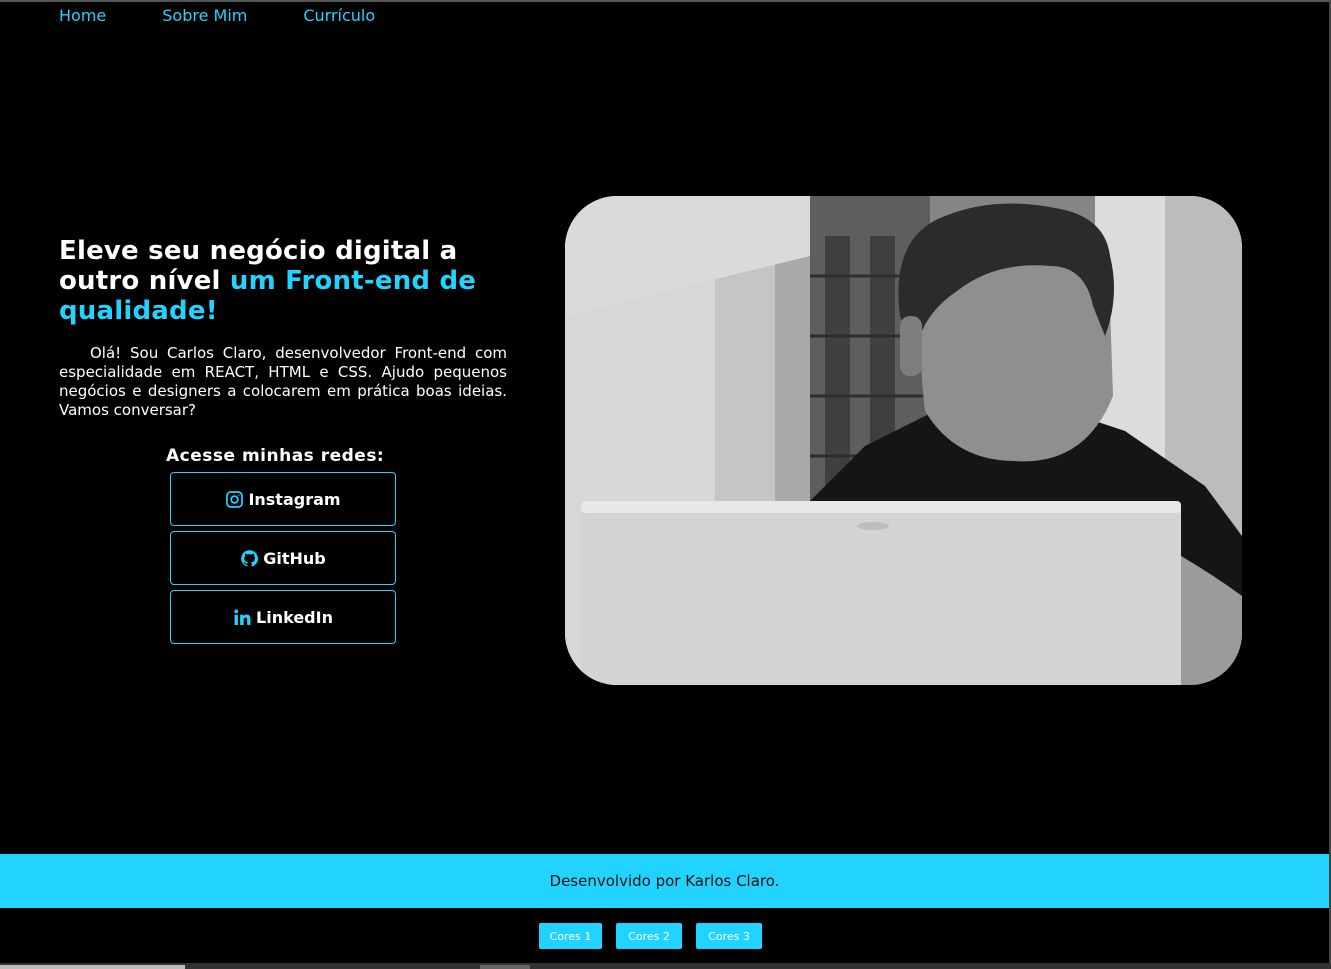  Describe the element at coordinates (294, 499) in the screenshot. I see `instagram-label: Instagram` at that location.